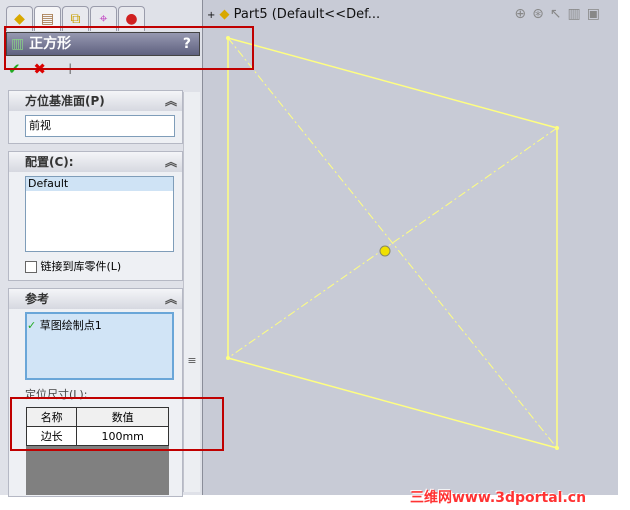 The height and width of the screenshot is (510, 630). I want to click on configuration-list: Default, so click(99, 214).